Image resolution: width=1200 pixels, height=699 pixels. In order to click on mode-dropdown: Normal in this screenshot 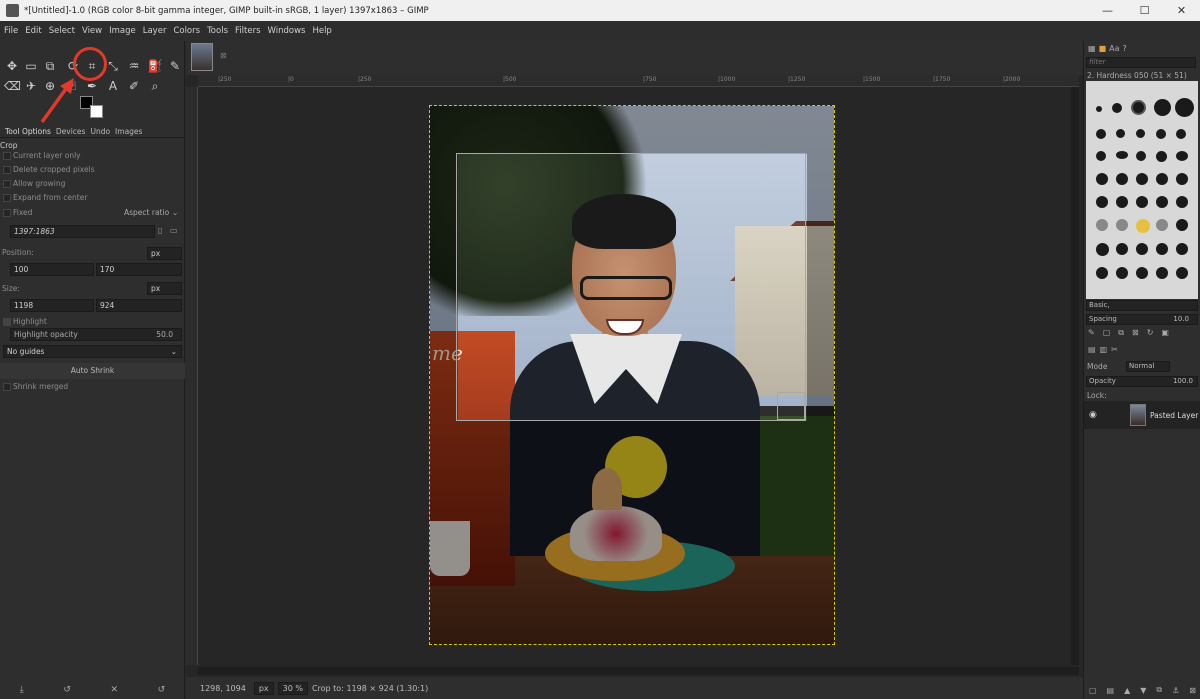, I will do `click(1148, 366)`.